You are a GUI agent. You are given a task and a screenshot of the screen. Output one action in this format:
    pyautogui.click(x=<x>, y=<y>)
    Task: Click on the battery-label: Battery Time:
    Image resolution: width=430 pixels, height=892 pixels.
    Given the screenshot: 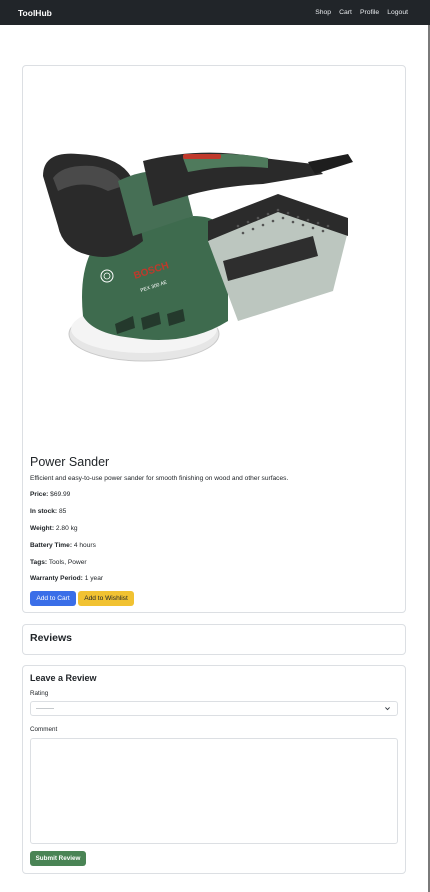 What is the action you would take?
    pyautogui.click(x=51, y=545)
    